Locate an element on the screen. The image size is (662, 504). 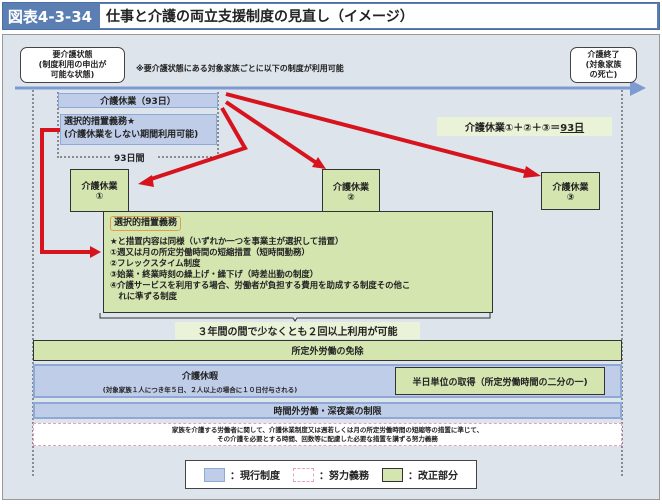
part-number: ② is located at coordinates (351, 197).